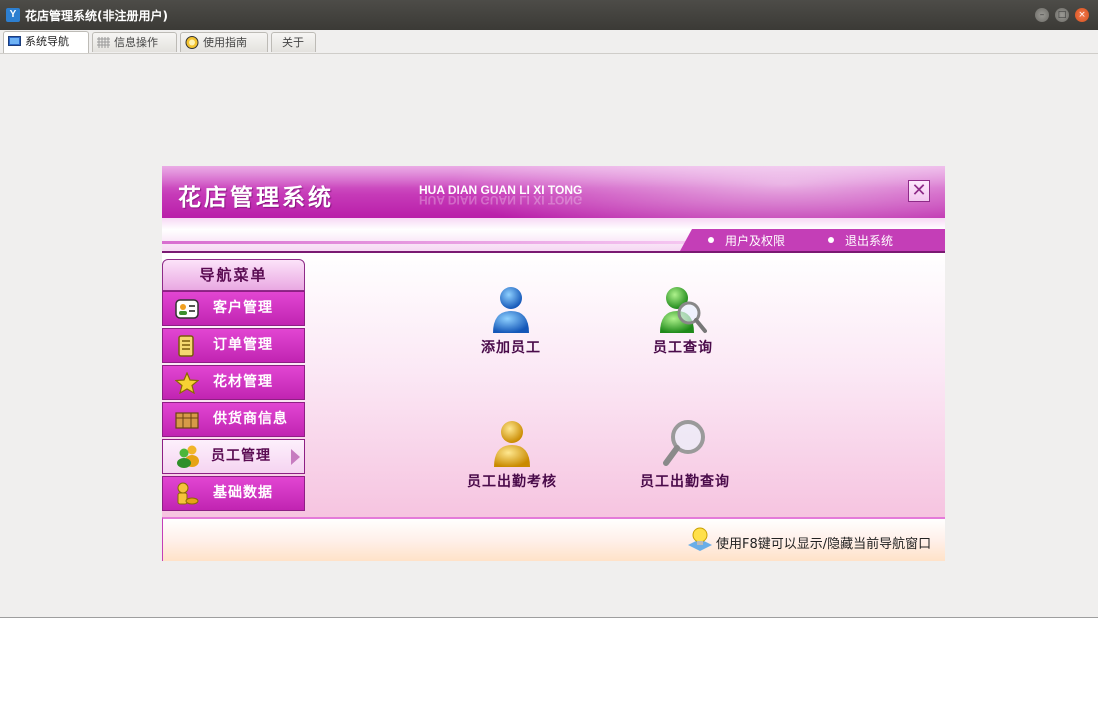 The image size is (1098, 713). I want to click on globe-icon, so click(192, 42).